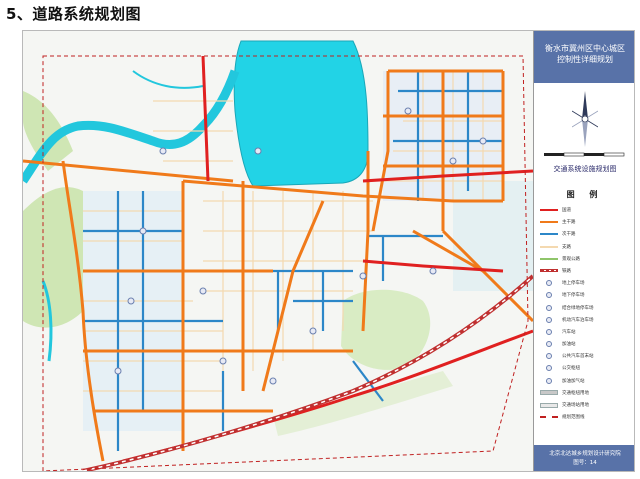  I want to click on legend-item: 机动汽车泊车场, so click(586, 320).